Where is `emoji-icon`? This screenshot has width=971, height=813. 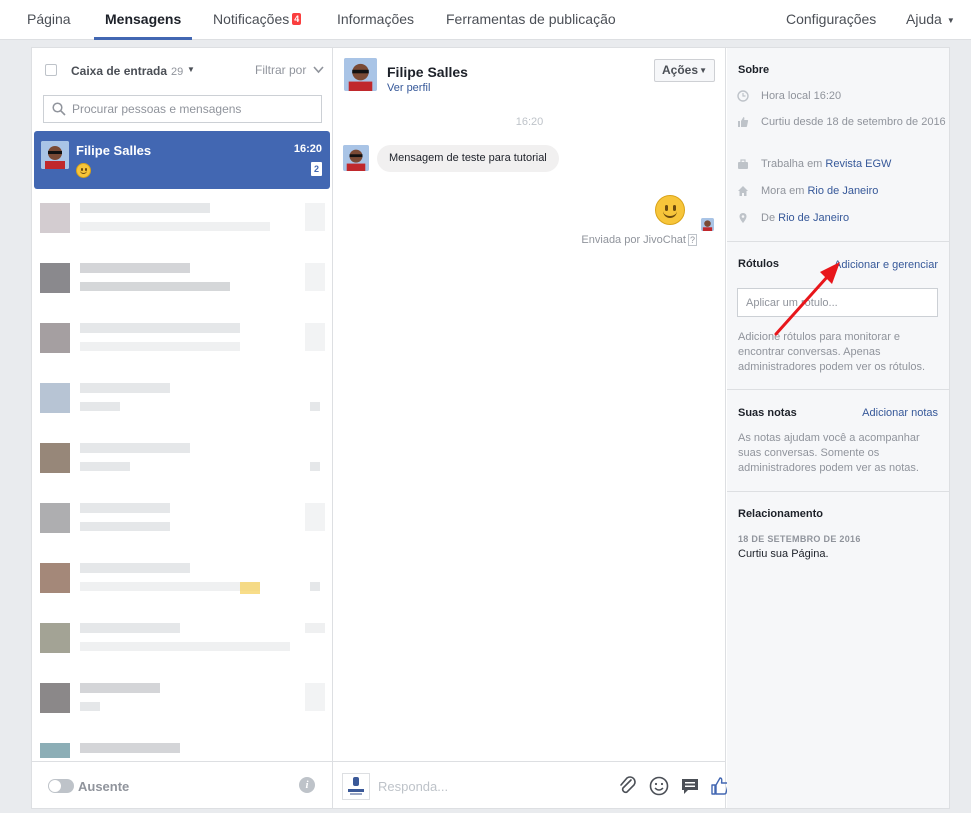
emoji-icon is located at coordinates (659, 786).